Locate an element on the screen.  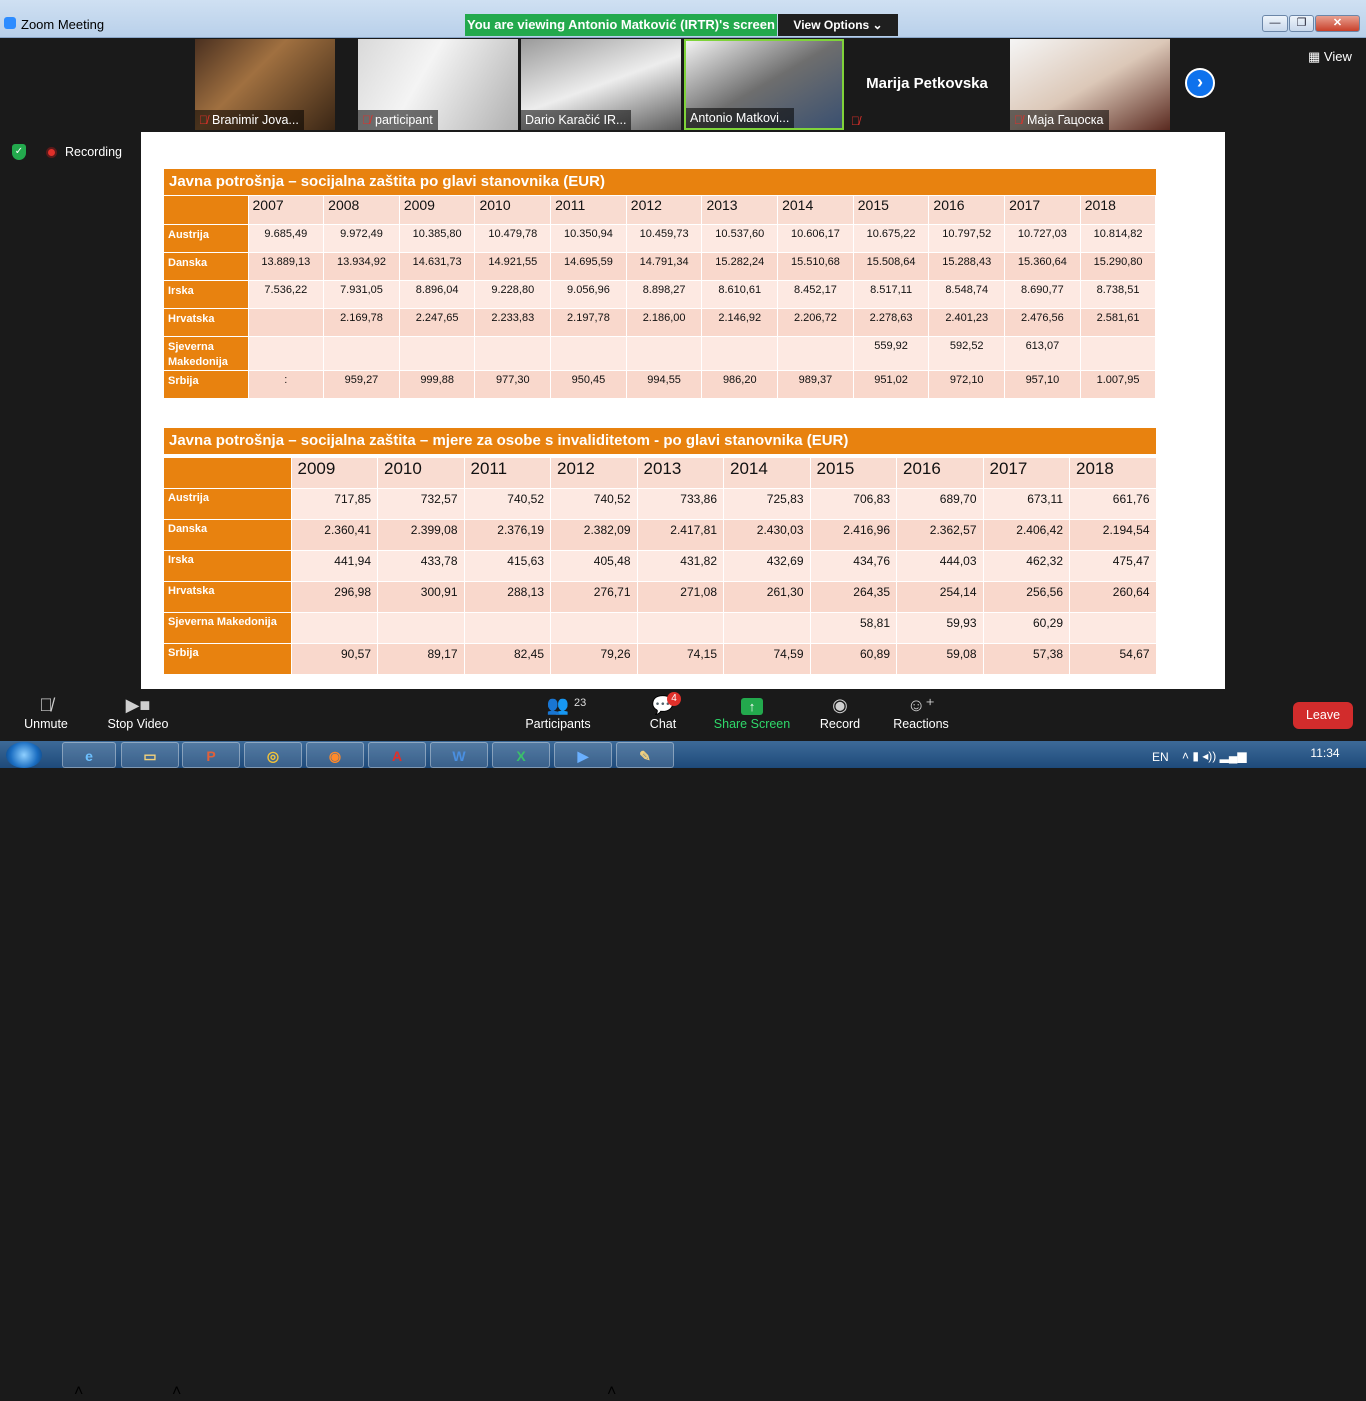
value-cell: 673,11 is located at coordinates (1026, 504).